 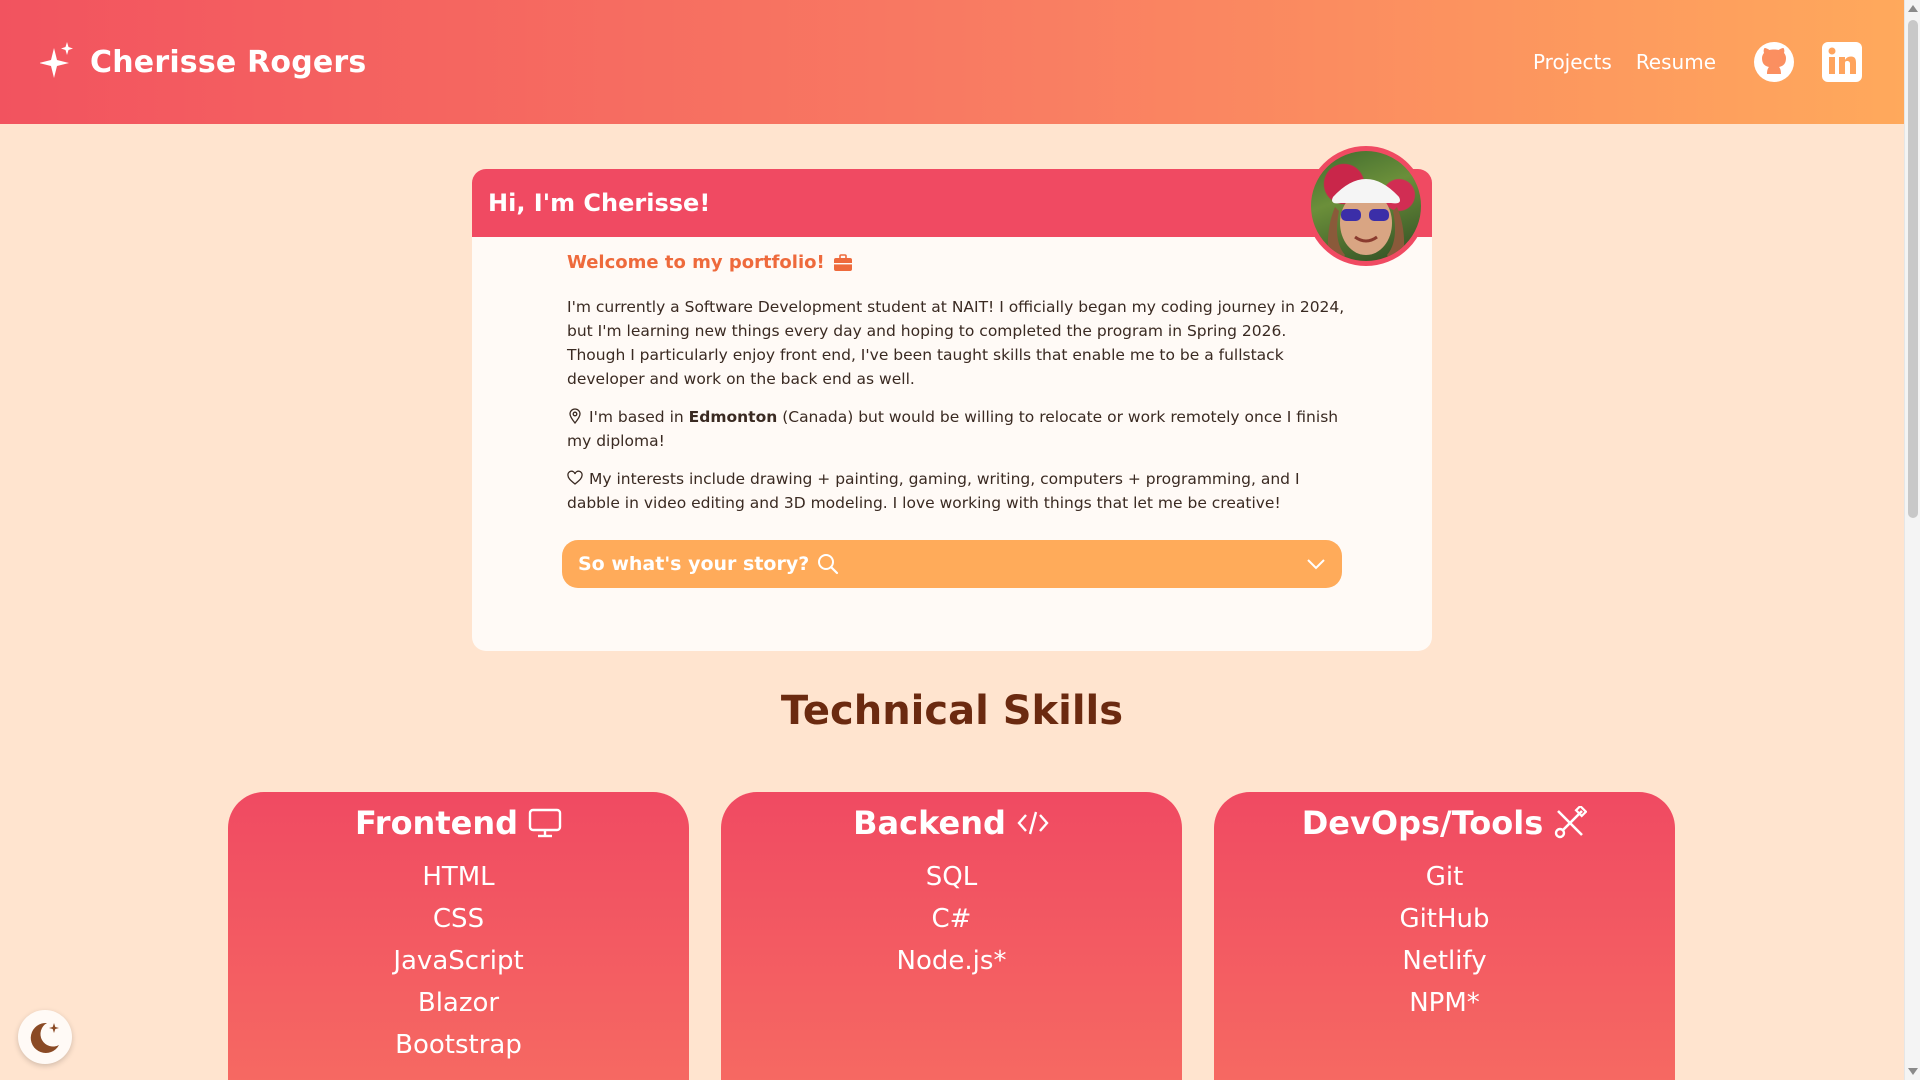 I want to click on devops-skill-list: Git GitHub Netlify NPM*, so click(x=1444, y=940).